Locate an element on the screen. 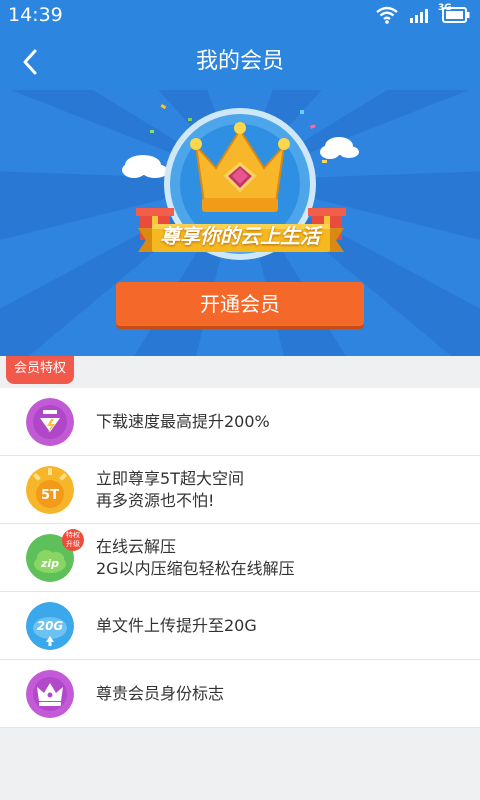 This screenshot has height=800, width=480. feature-title: 在线云解压 is located at coordinates (136, 546).